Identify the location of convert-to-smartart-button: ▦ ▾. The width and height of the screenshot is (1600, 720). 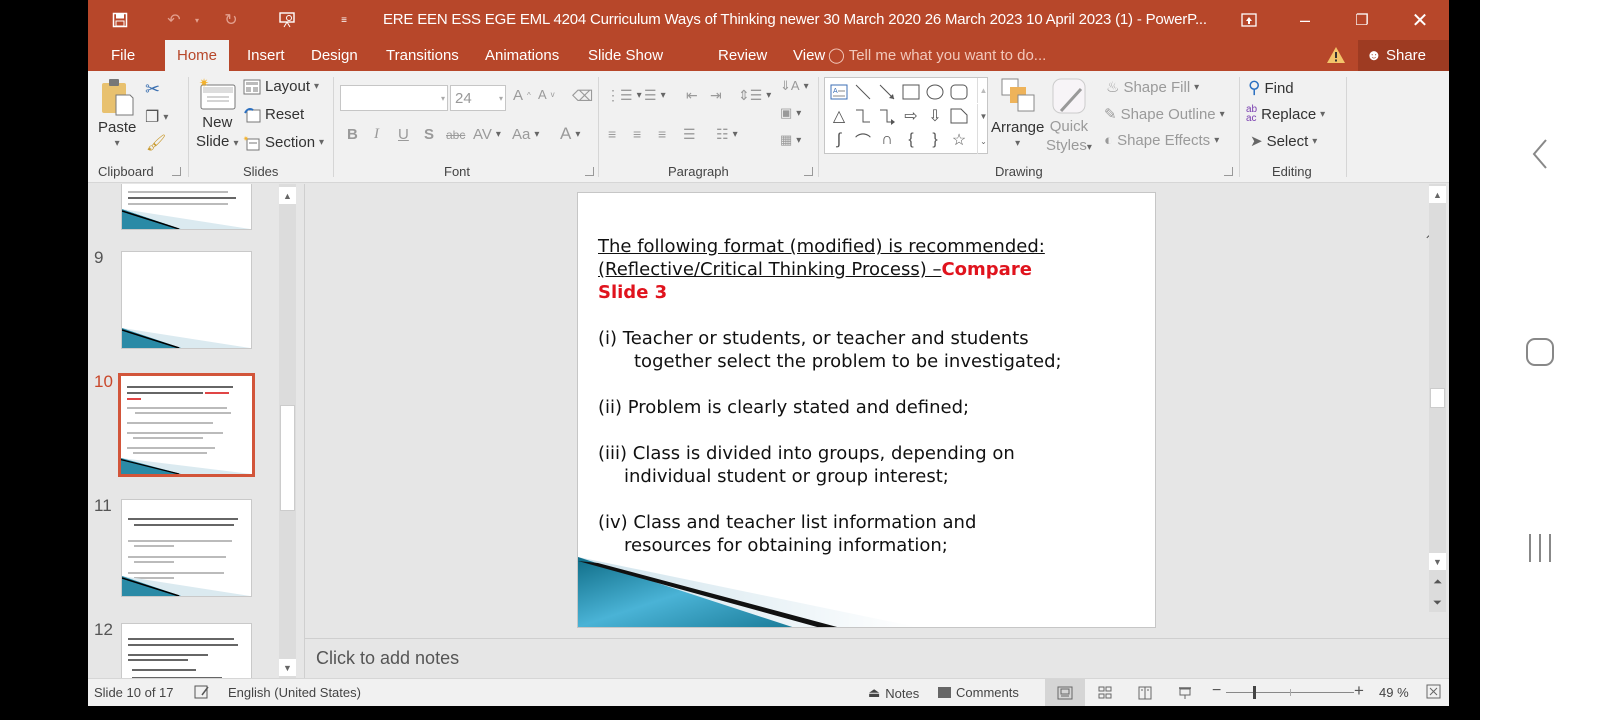
(790, 140).